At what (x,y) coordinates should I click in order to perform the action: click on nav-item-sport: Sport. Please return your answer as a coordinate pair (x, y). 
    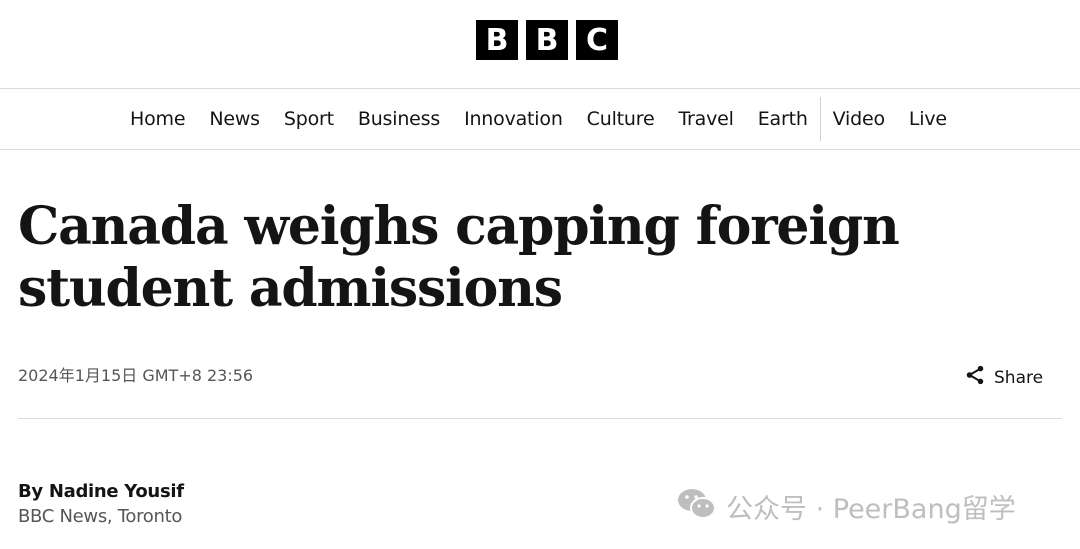
    Looking at the image, I should click on (309, 119).